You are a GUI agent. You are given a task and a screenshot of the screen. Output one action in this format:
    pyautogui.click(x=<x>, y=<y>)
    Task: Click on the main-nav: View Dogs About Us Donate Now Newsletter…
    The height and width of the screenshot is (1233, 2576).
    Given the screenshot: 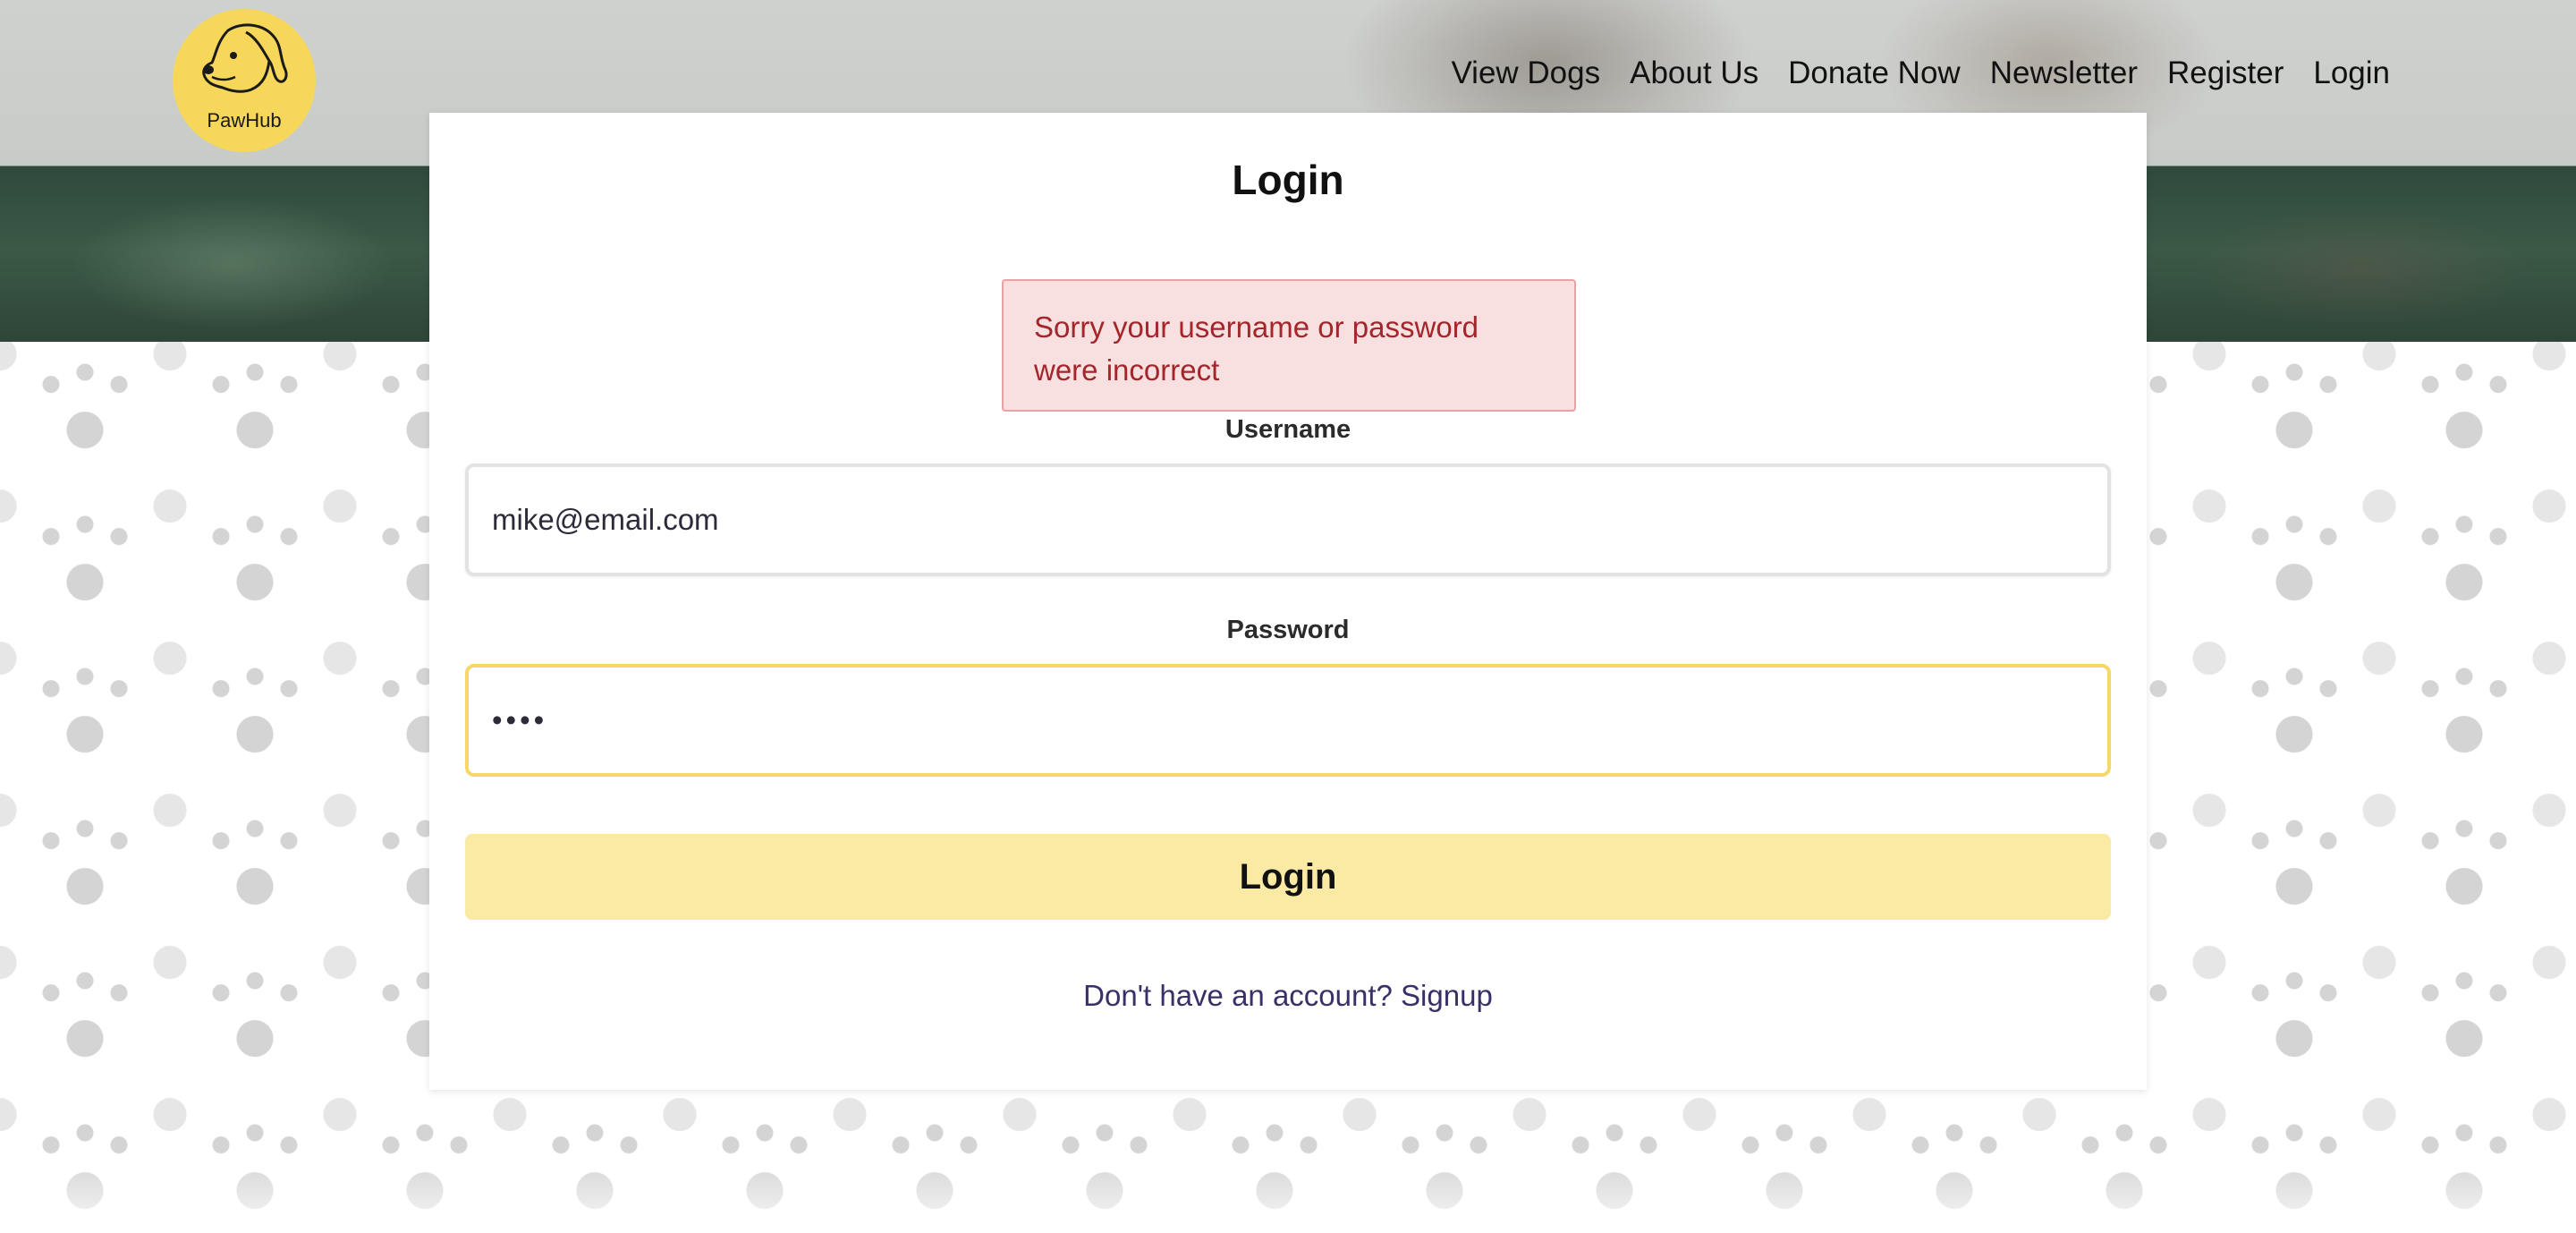 What is the action you would take?
    pyautogui.click(x=1920, y=73)
    